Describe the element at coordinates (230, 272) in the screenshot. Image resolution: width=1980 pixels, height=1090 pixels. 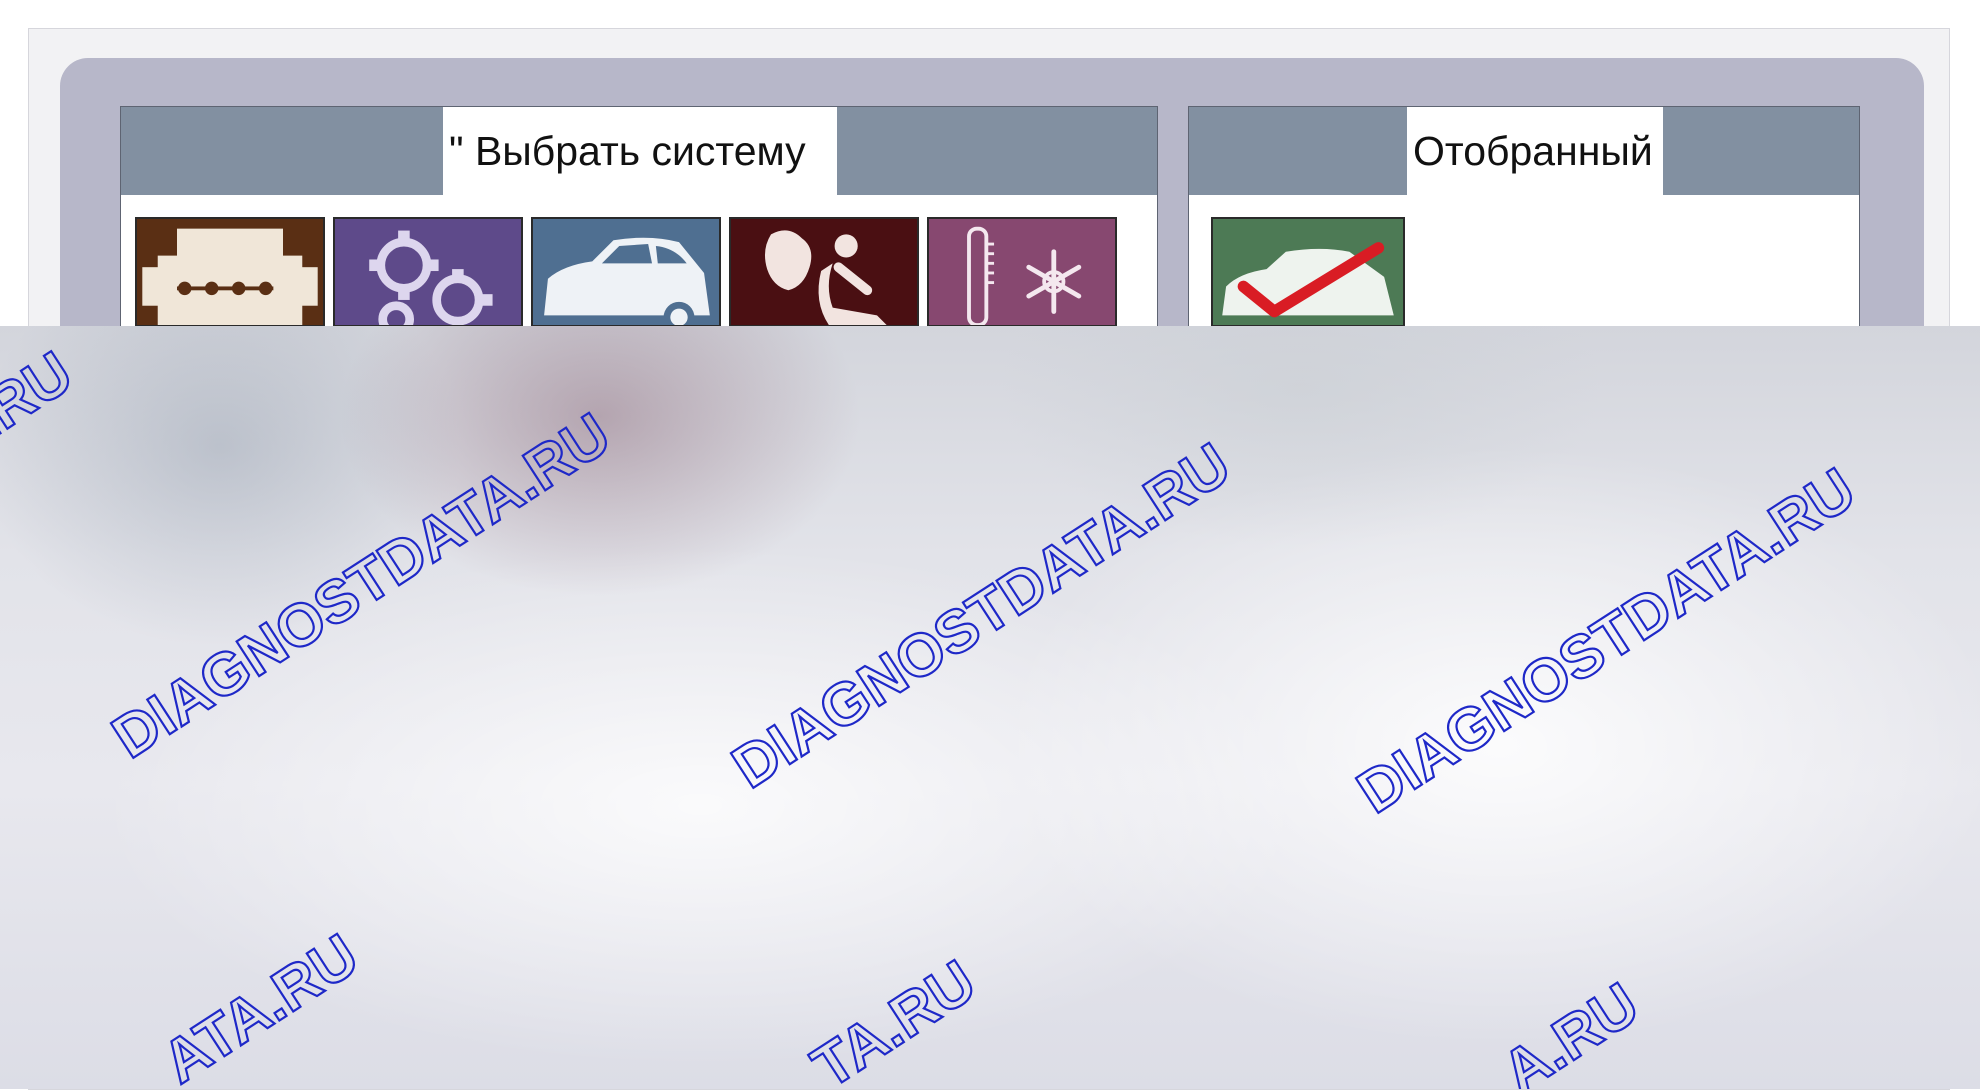
I see `engine-icon` at that location.